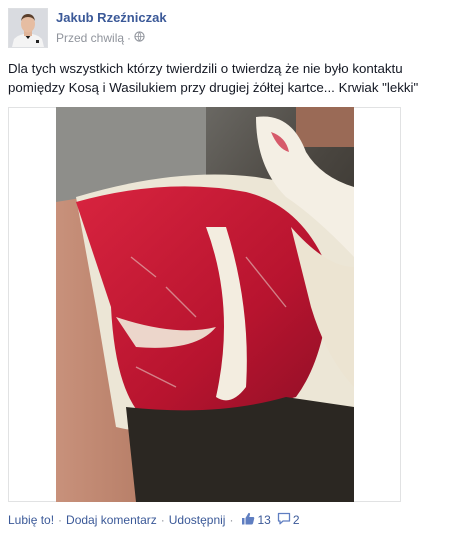  Describe the element at coordinates (248, 520) in the screenshot. I see `thumbs-up-icon` at that location.